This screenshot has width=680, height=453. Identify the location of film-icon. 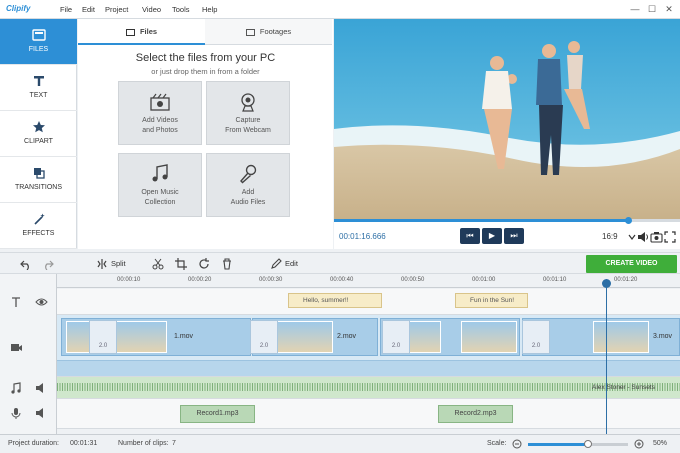
(160, 102).